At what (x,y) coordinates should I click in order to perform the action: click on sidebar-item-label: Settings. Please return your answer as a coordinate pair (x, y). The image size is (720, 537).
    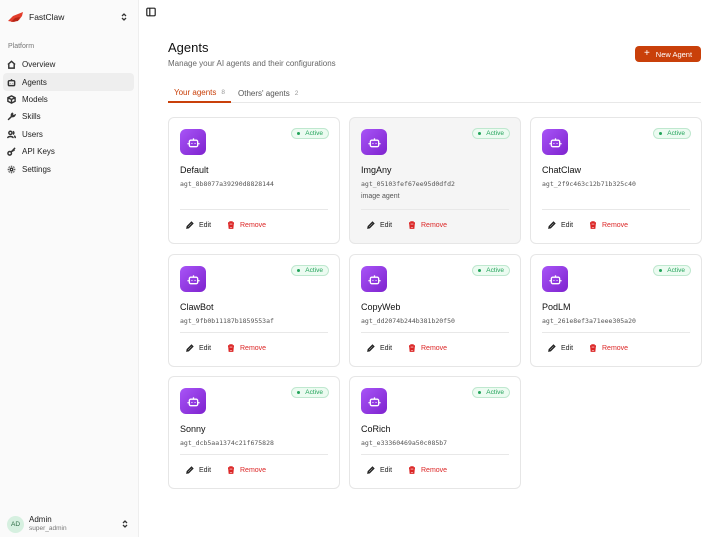
    Looking at the image, I should click on (36, 169).